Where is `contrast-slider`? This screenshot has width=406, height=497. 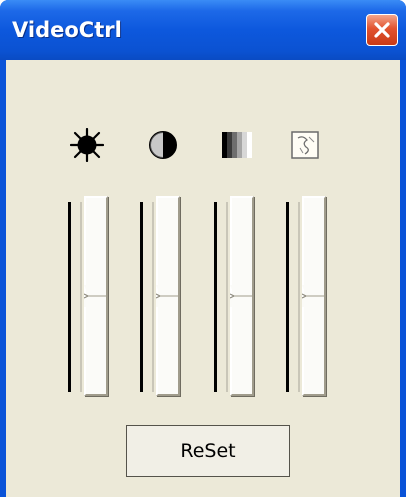
contrast-slider is located at coordinates (167, 296).